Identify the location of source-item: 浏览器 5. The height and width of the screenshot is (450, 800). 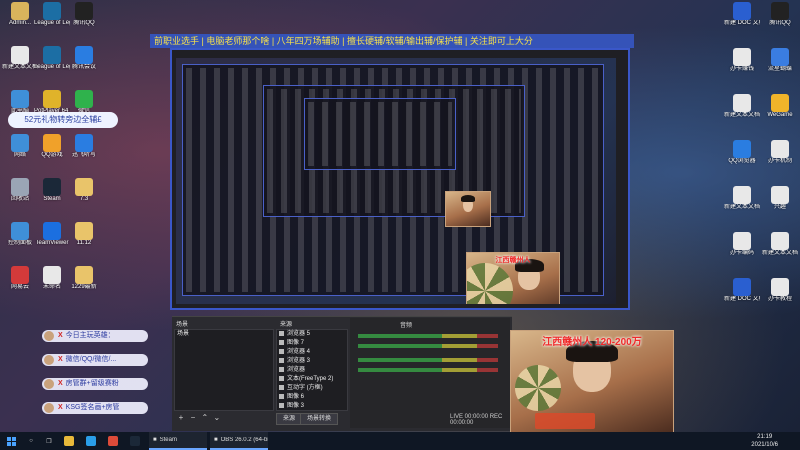
(312, 334).